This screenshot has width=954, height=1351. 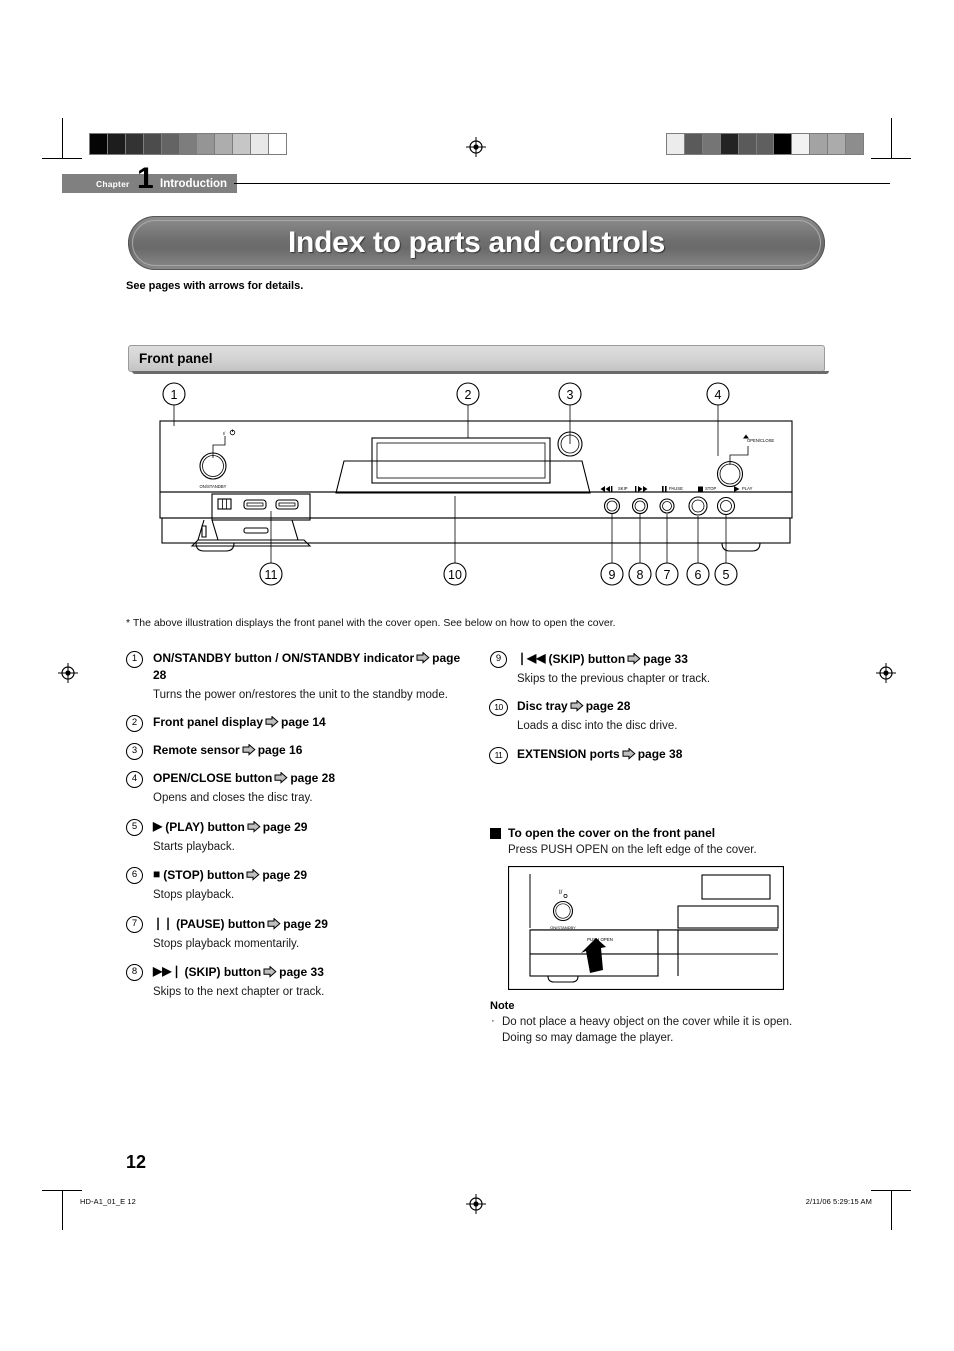 What do you see at coordinates (646, 928) in the screenshot?
I see `open-cover-illustration: I/ ON/STANDBY PUSH OPEN` at bounding box center [646, 928].